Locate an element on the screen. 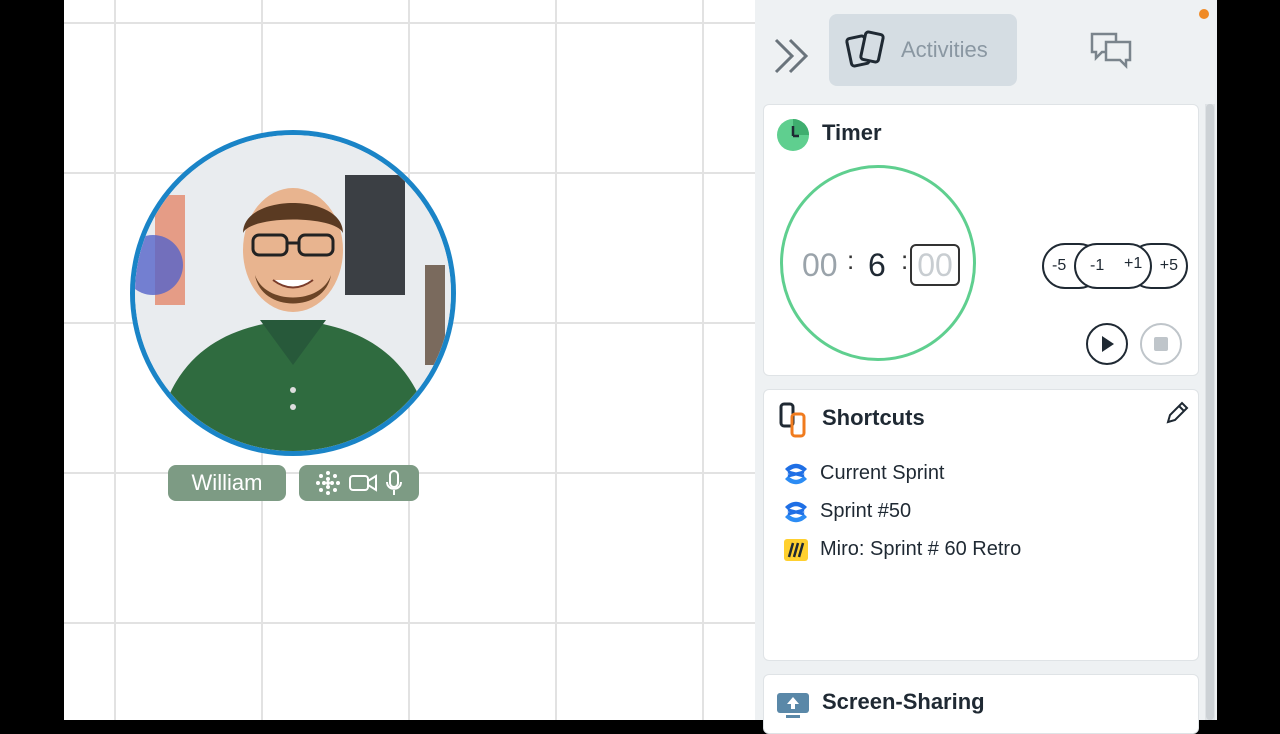 This screenshot has height=734, width=1280. screen-sharing-card: Screen-Sharing is located at coordinates (981, 704).